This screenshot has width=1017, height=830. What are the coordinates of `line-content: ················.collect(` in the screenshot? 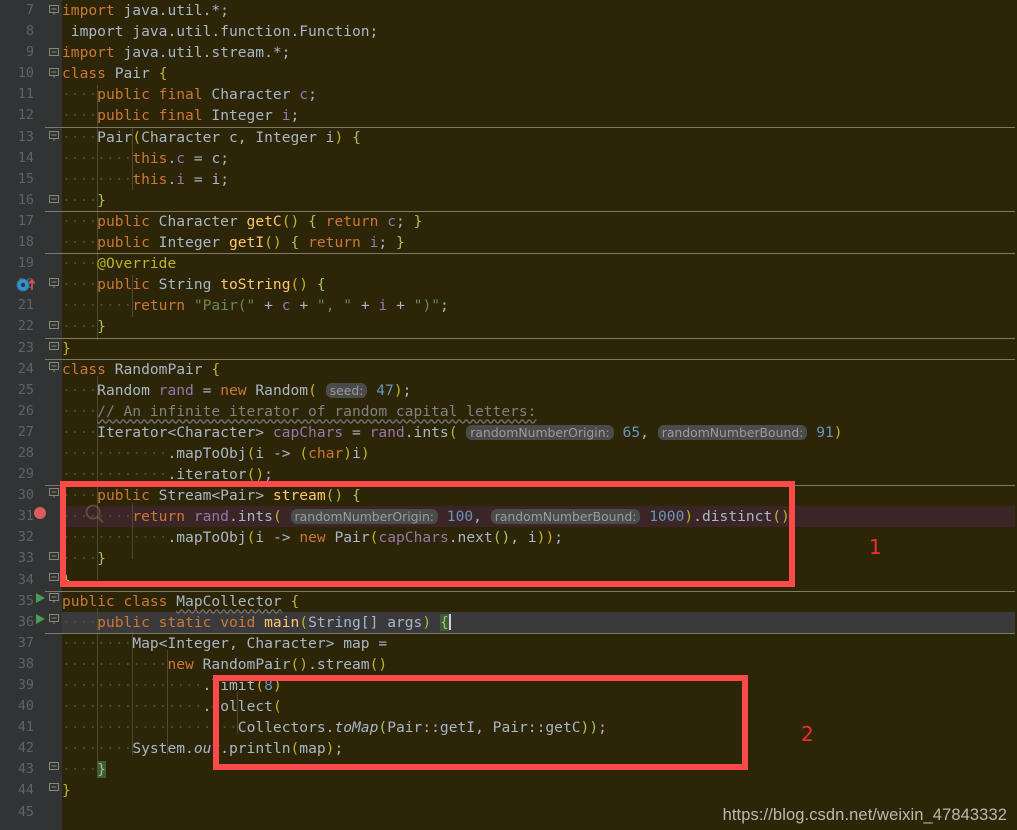 It's located at (172, 706).